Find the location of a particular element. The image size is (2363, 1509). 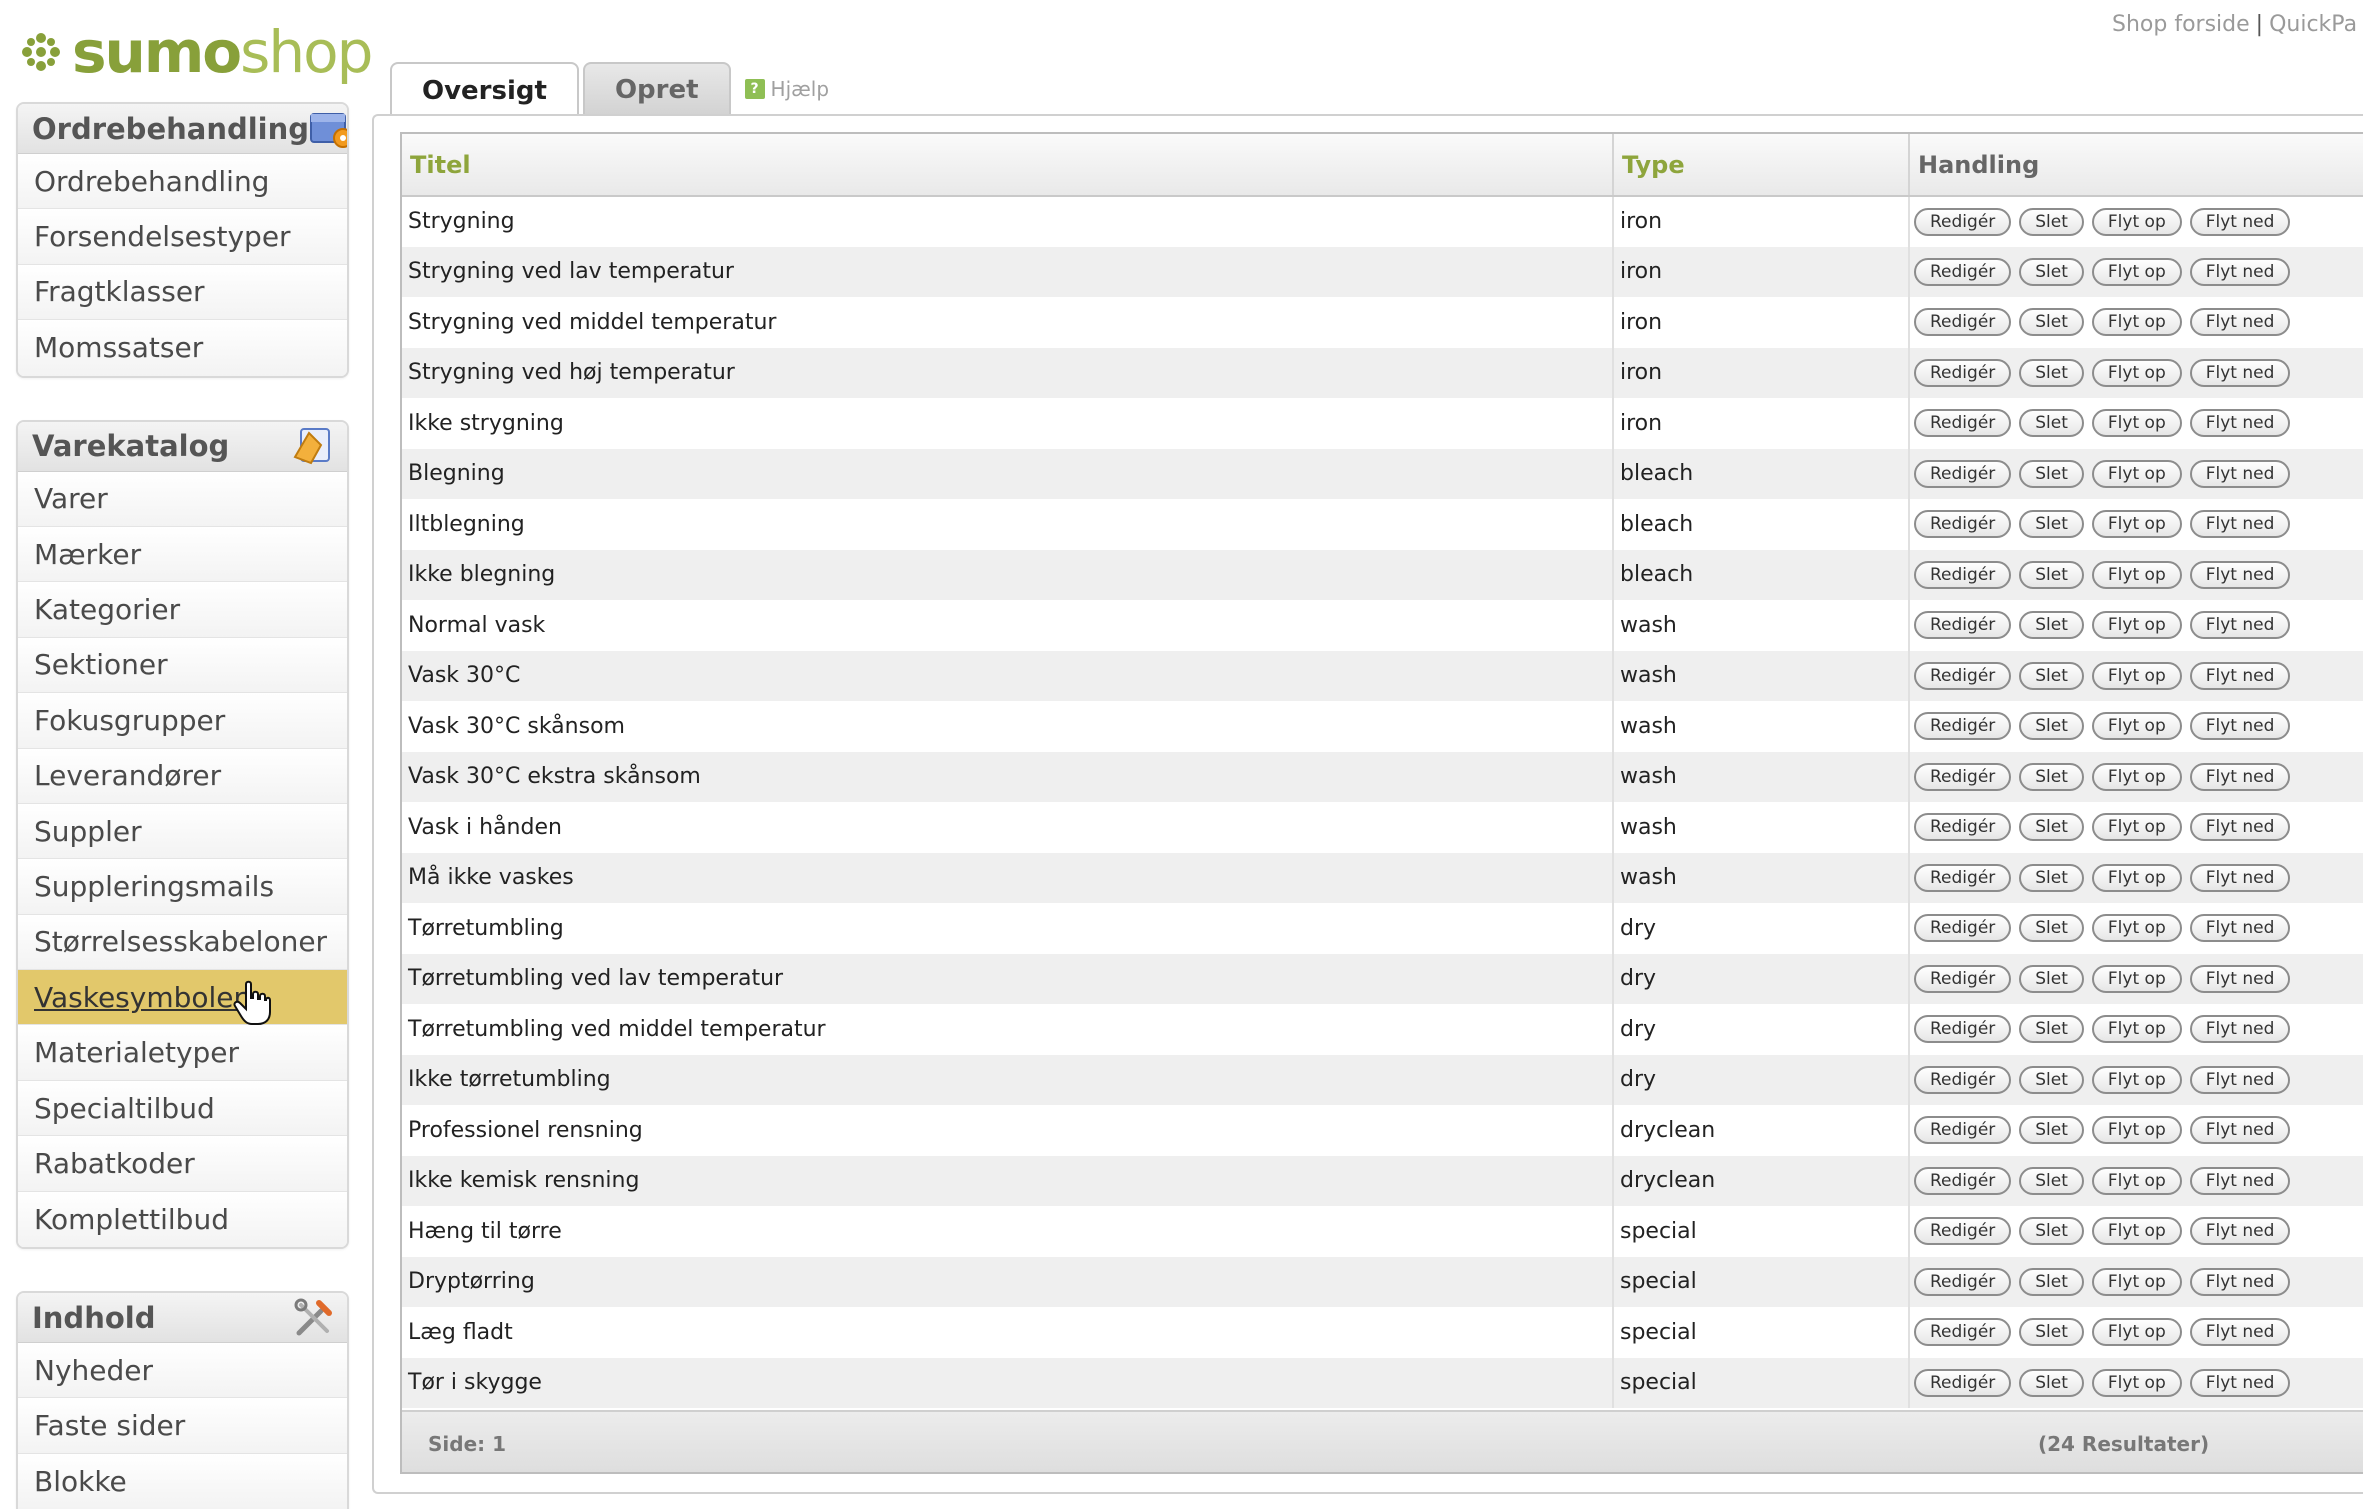

tab-opret: Opret is located at coordinates (656, 89).